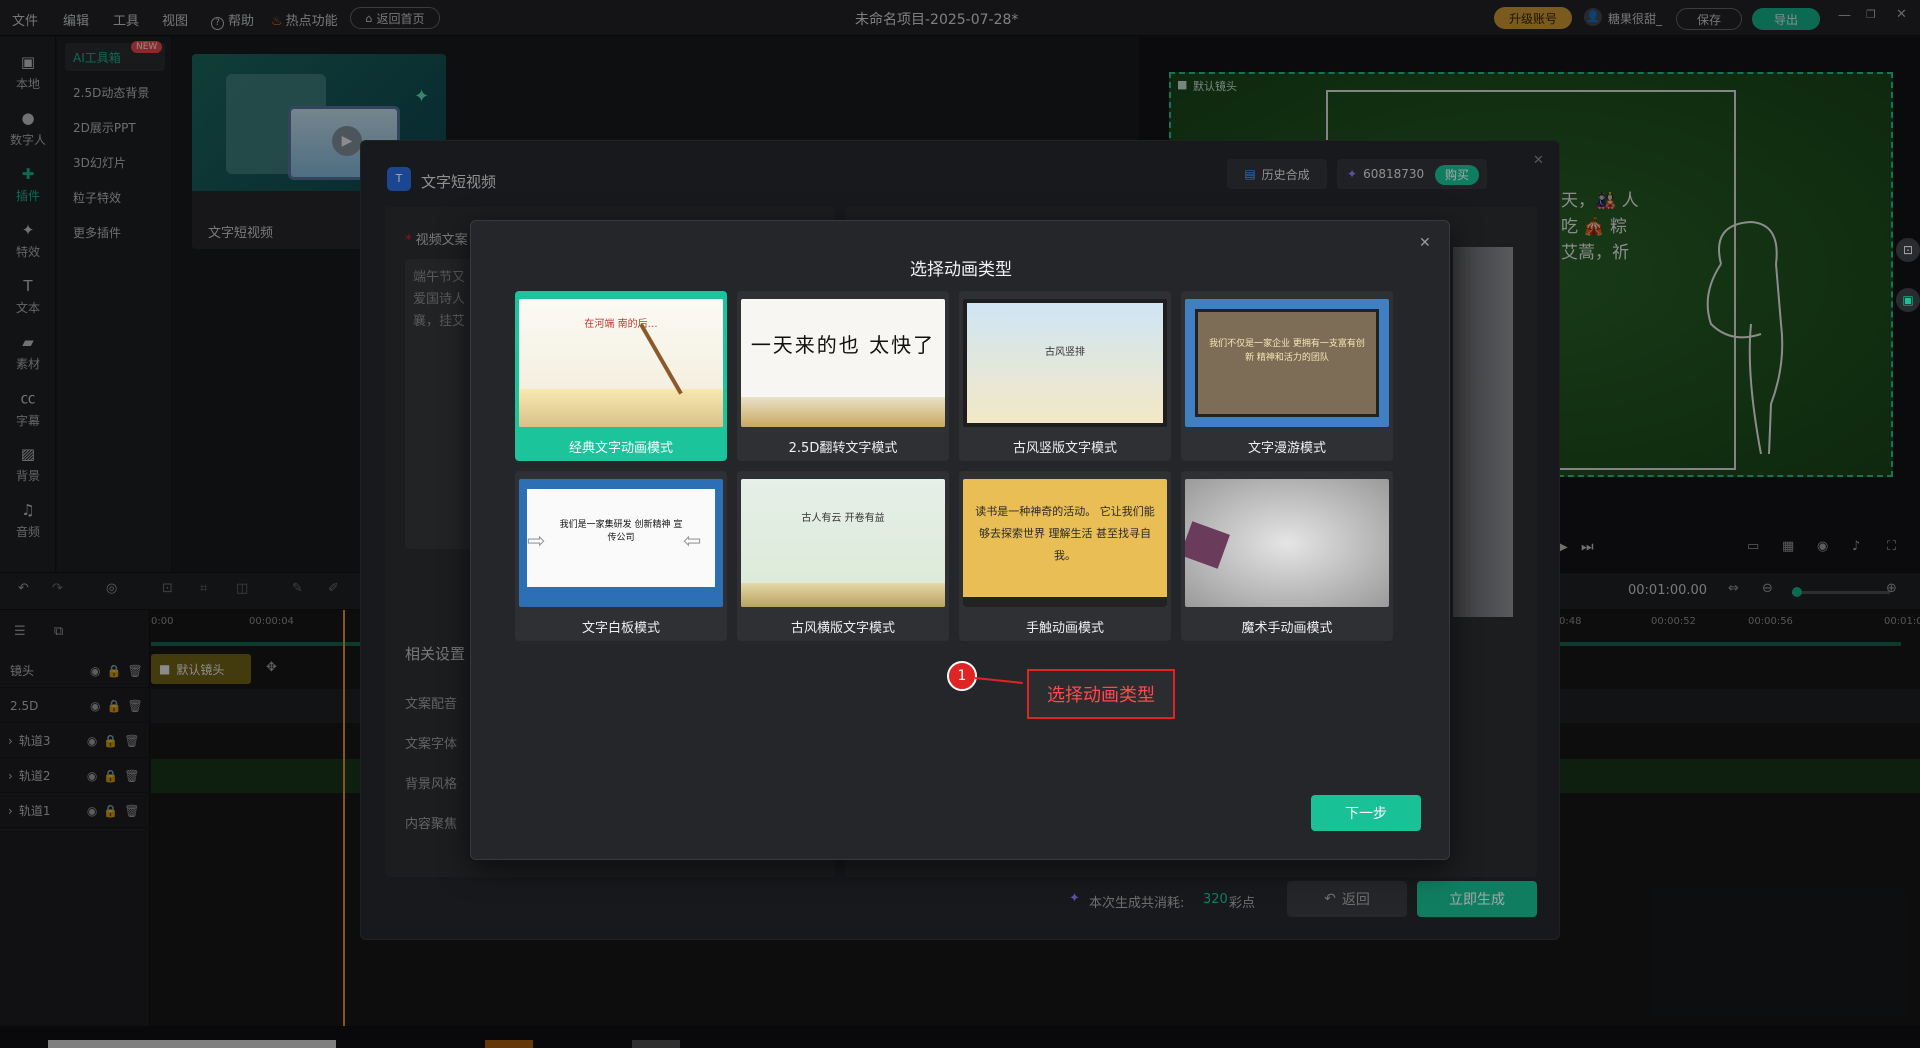 The height and width of the screenshot is (1048, 1920). What do you see at coordinates (1908, 300) in the screenshot?
I see `lock-icon: ▣` at bounding box center [1908, 300].